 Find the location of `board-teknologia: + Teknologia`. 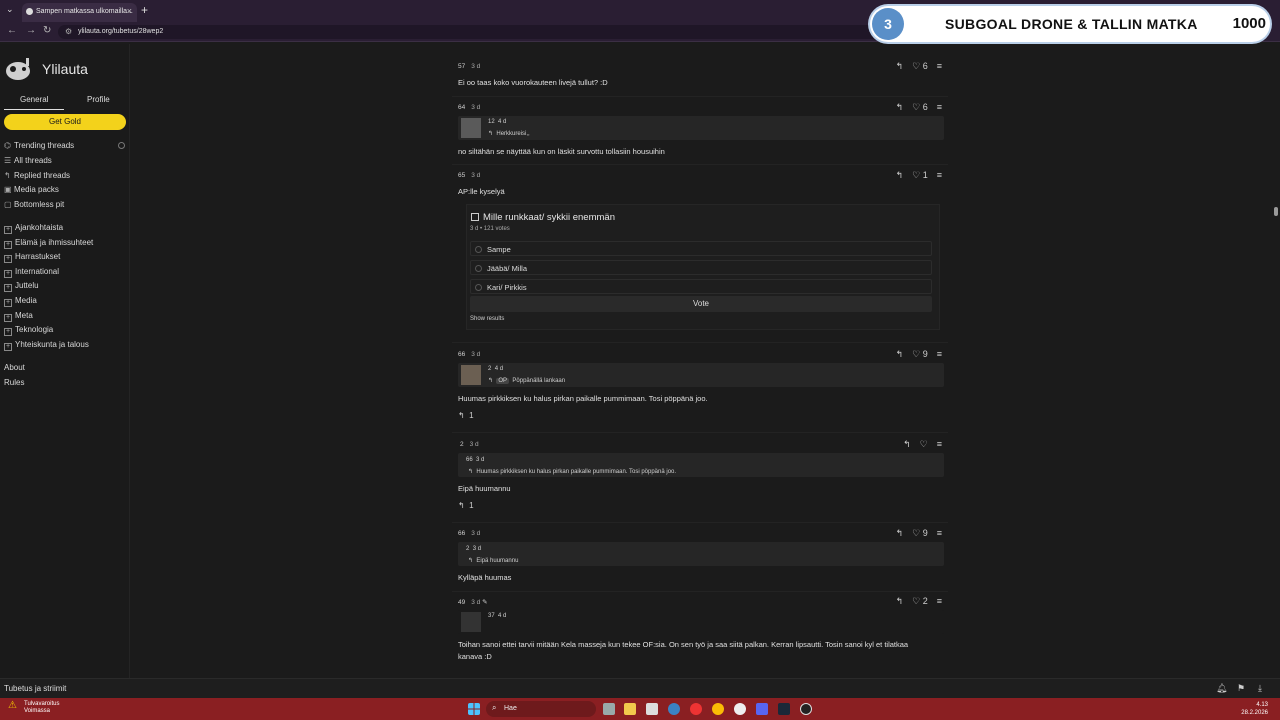

board-teknologia: + Teknologia is located at coordinates (28, 330).